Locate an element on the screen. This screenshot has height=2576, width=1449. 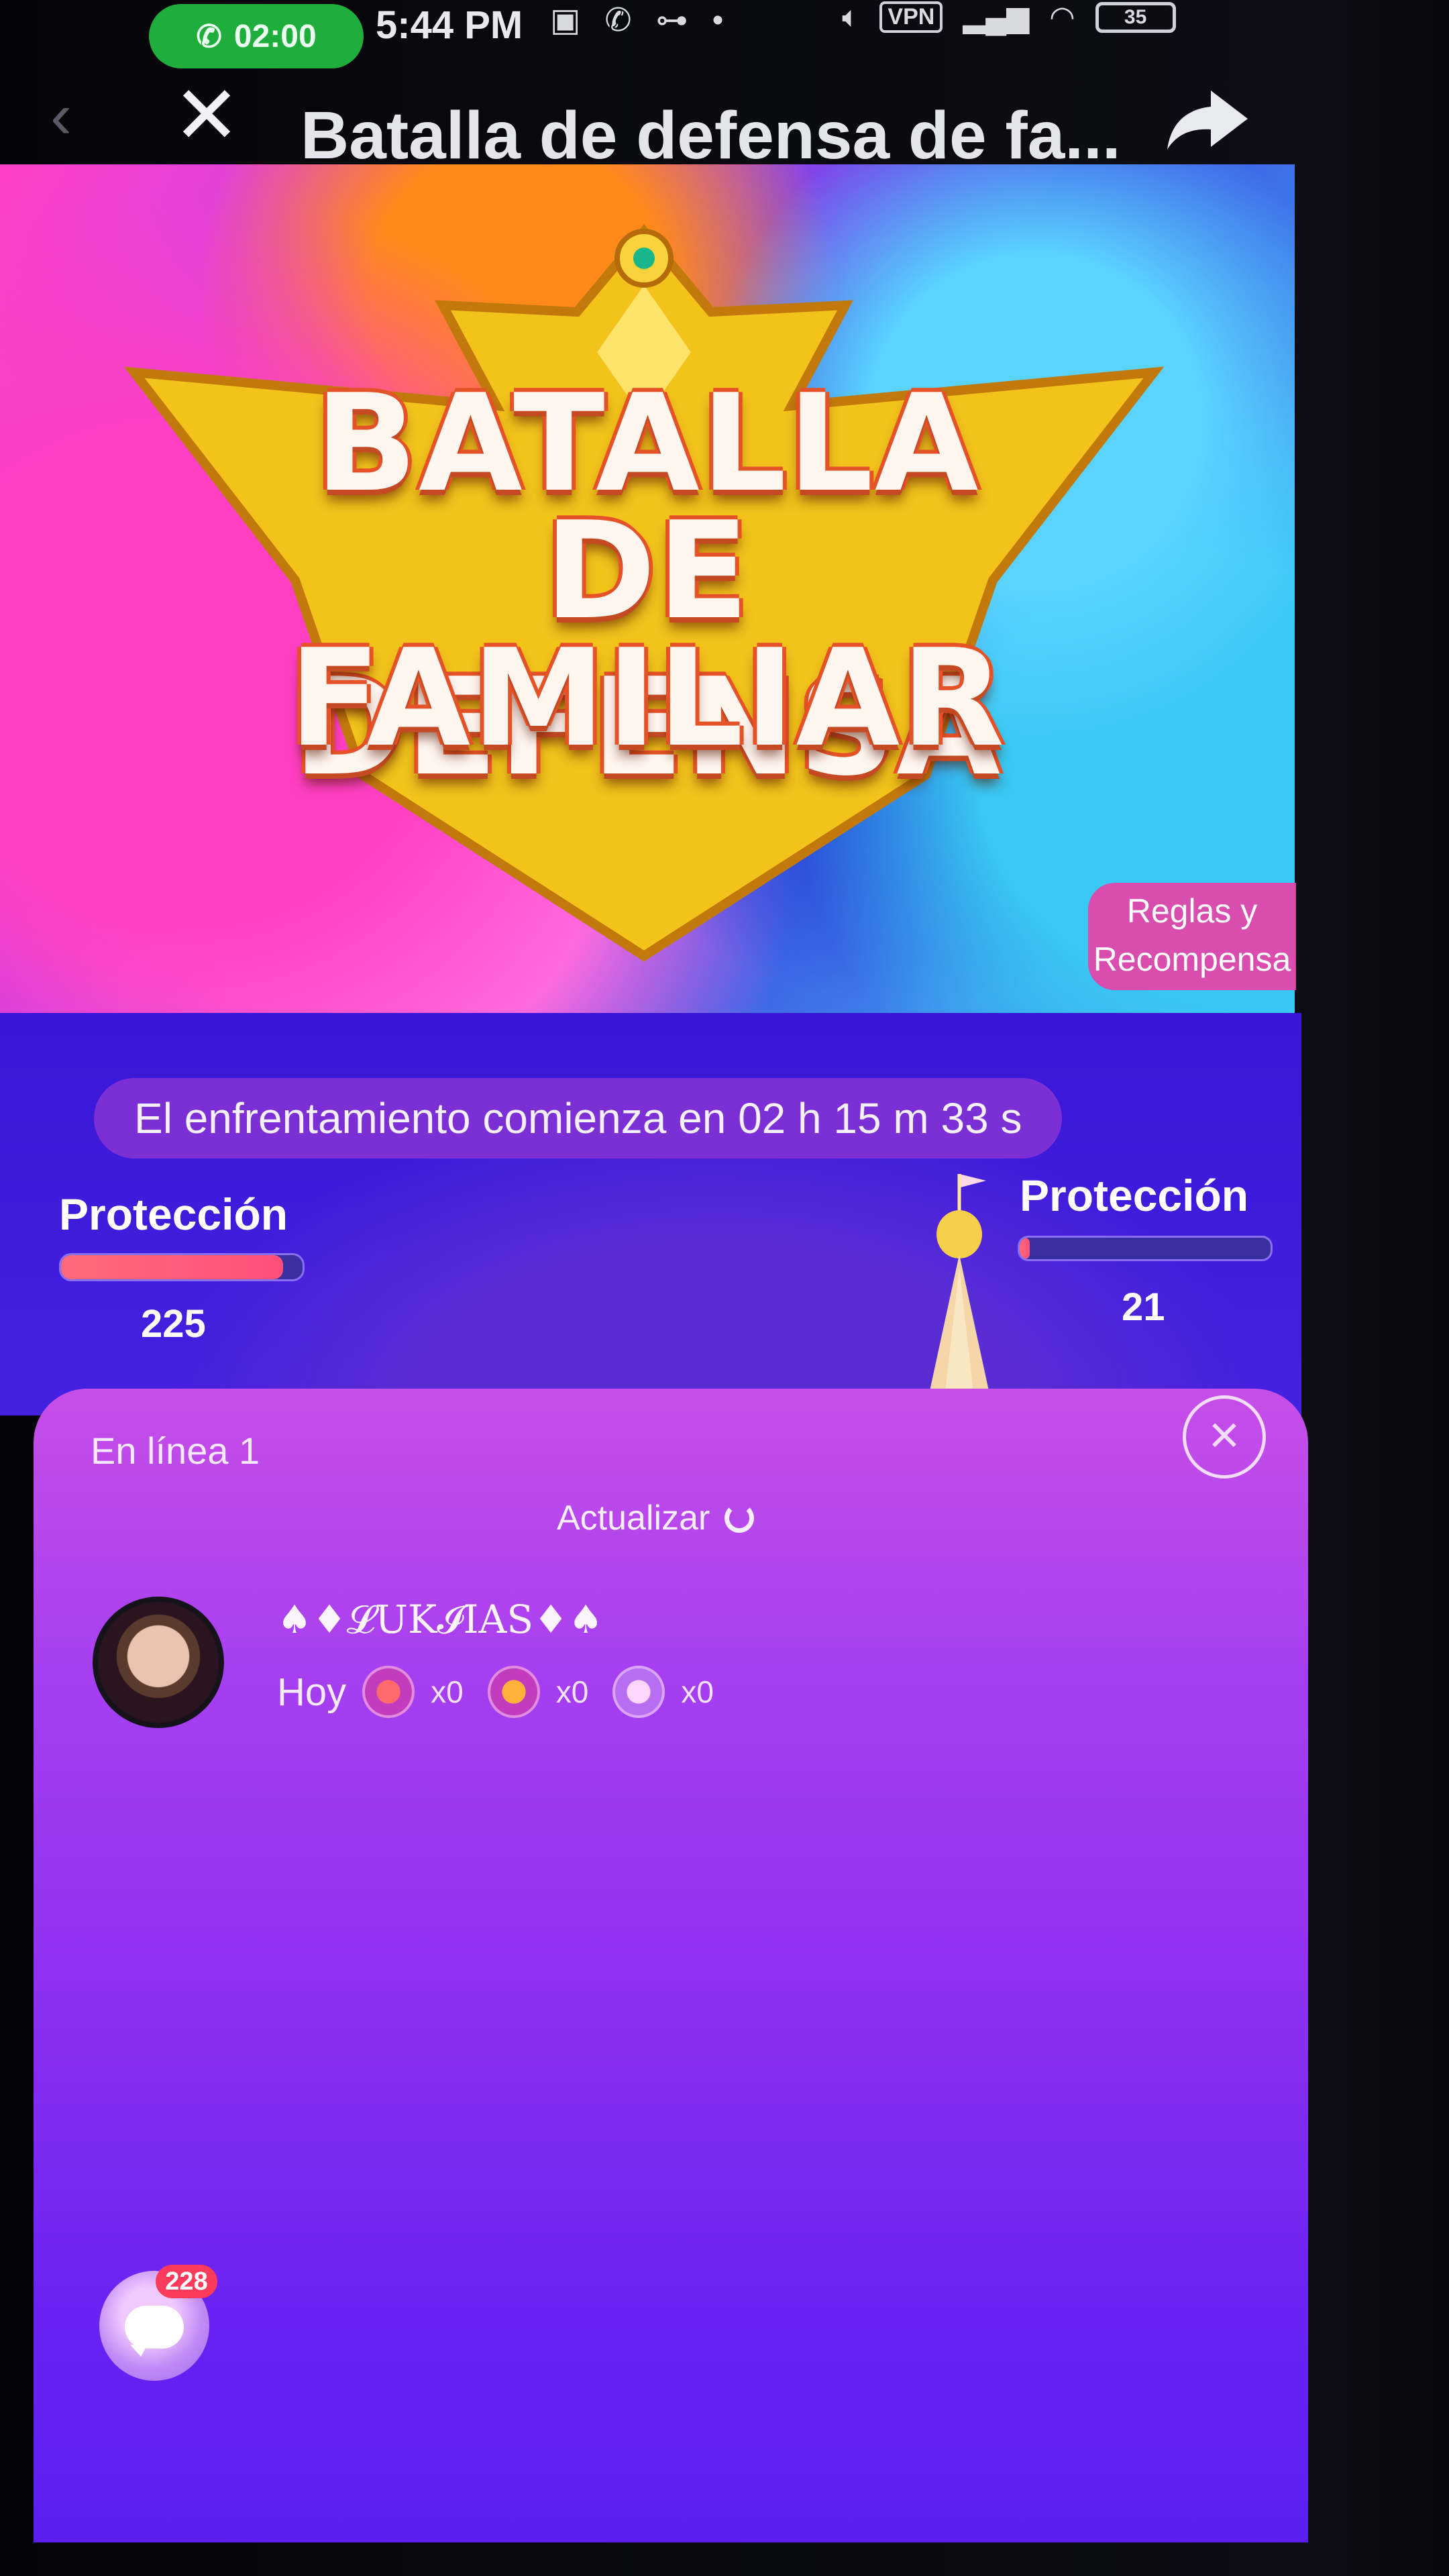
back-icon: ‹ is located at coordinates (70, 117).